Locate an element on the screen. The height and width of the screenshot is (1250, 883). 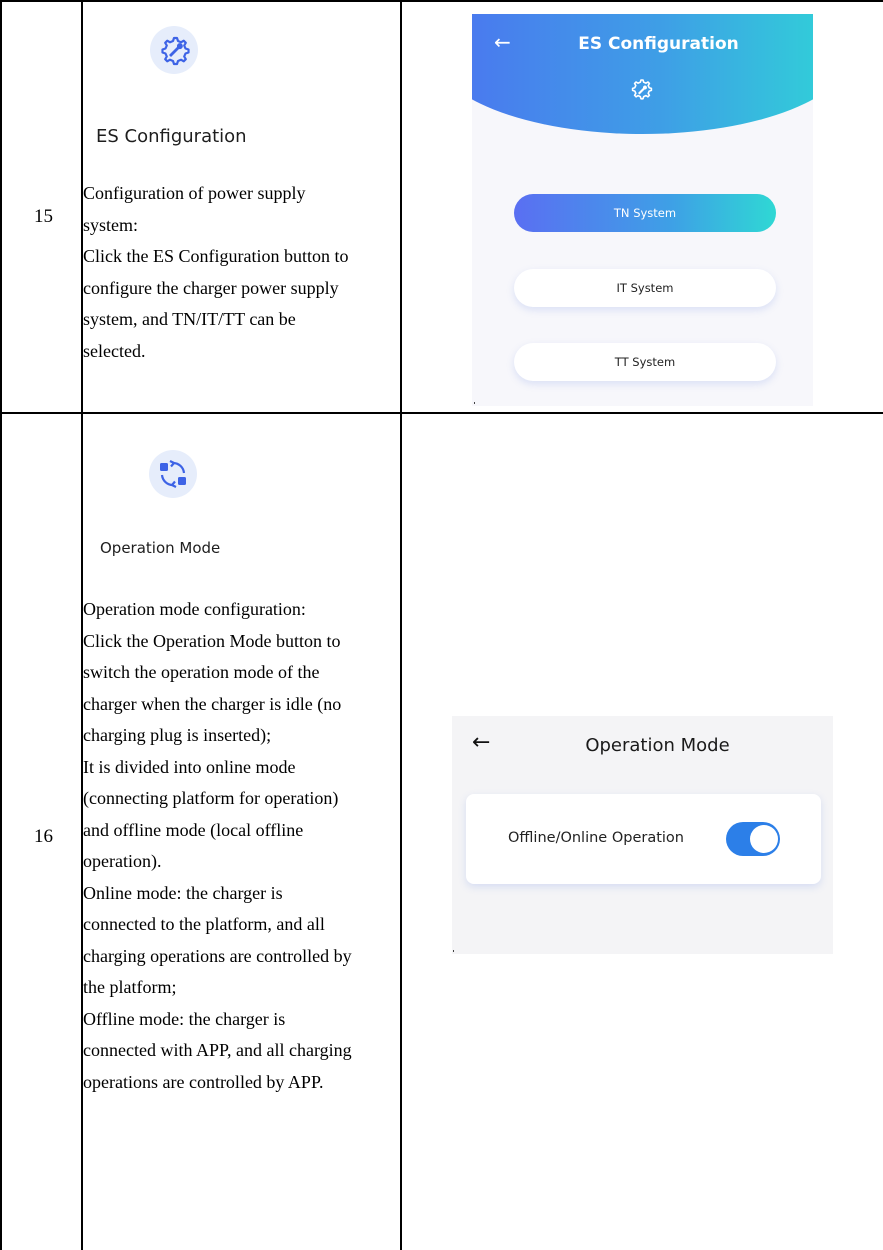
description-line: operation). is located at coordinates (122, 861).